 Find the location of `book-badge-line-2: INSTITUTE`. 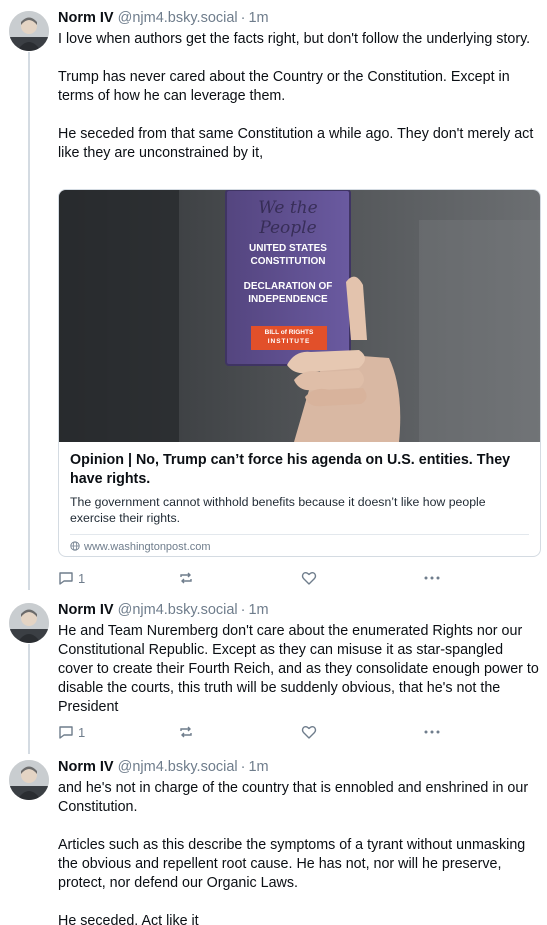

book-badge-line-2: INSTITUTE is located at coordinates (289, 341).